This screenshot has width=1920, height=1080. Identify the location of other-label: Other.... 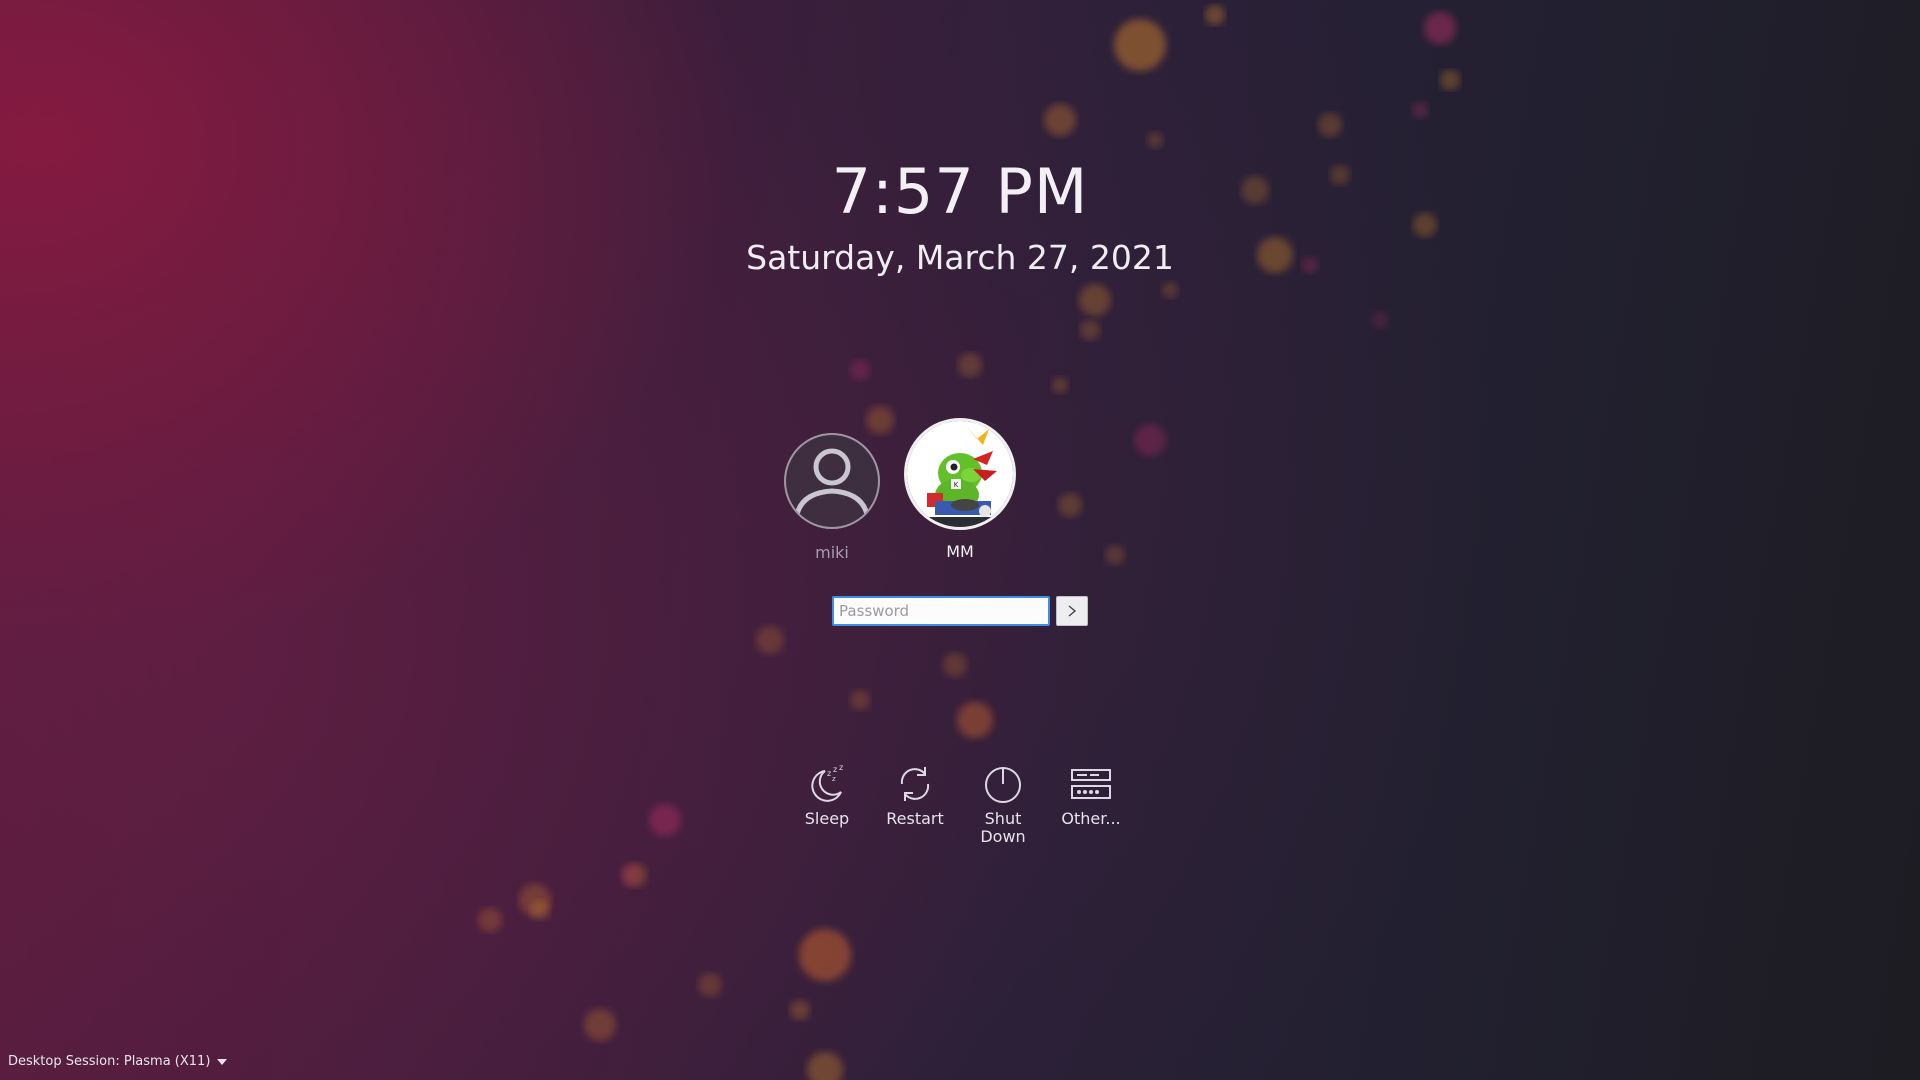
(1091, 818).